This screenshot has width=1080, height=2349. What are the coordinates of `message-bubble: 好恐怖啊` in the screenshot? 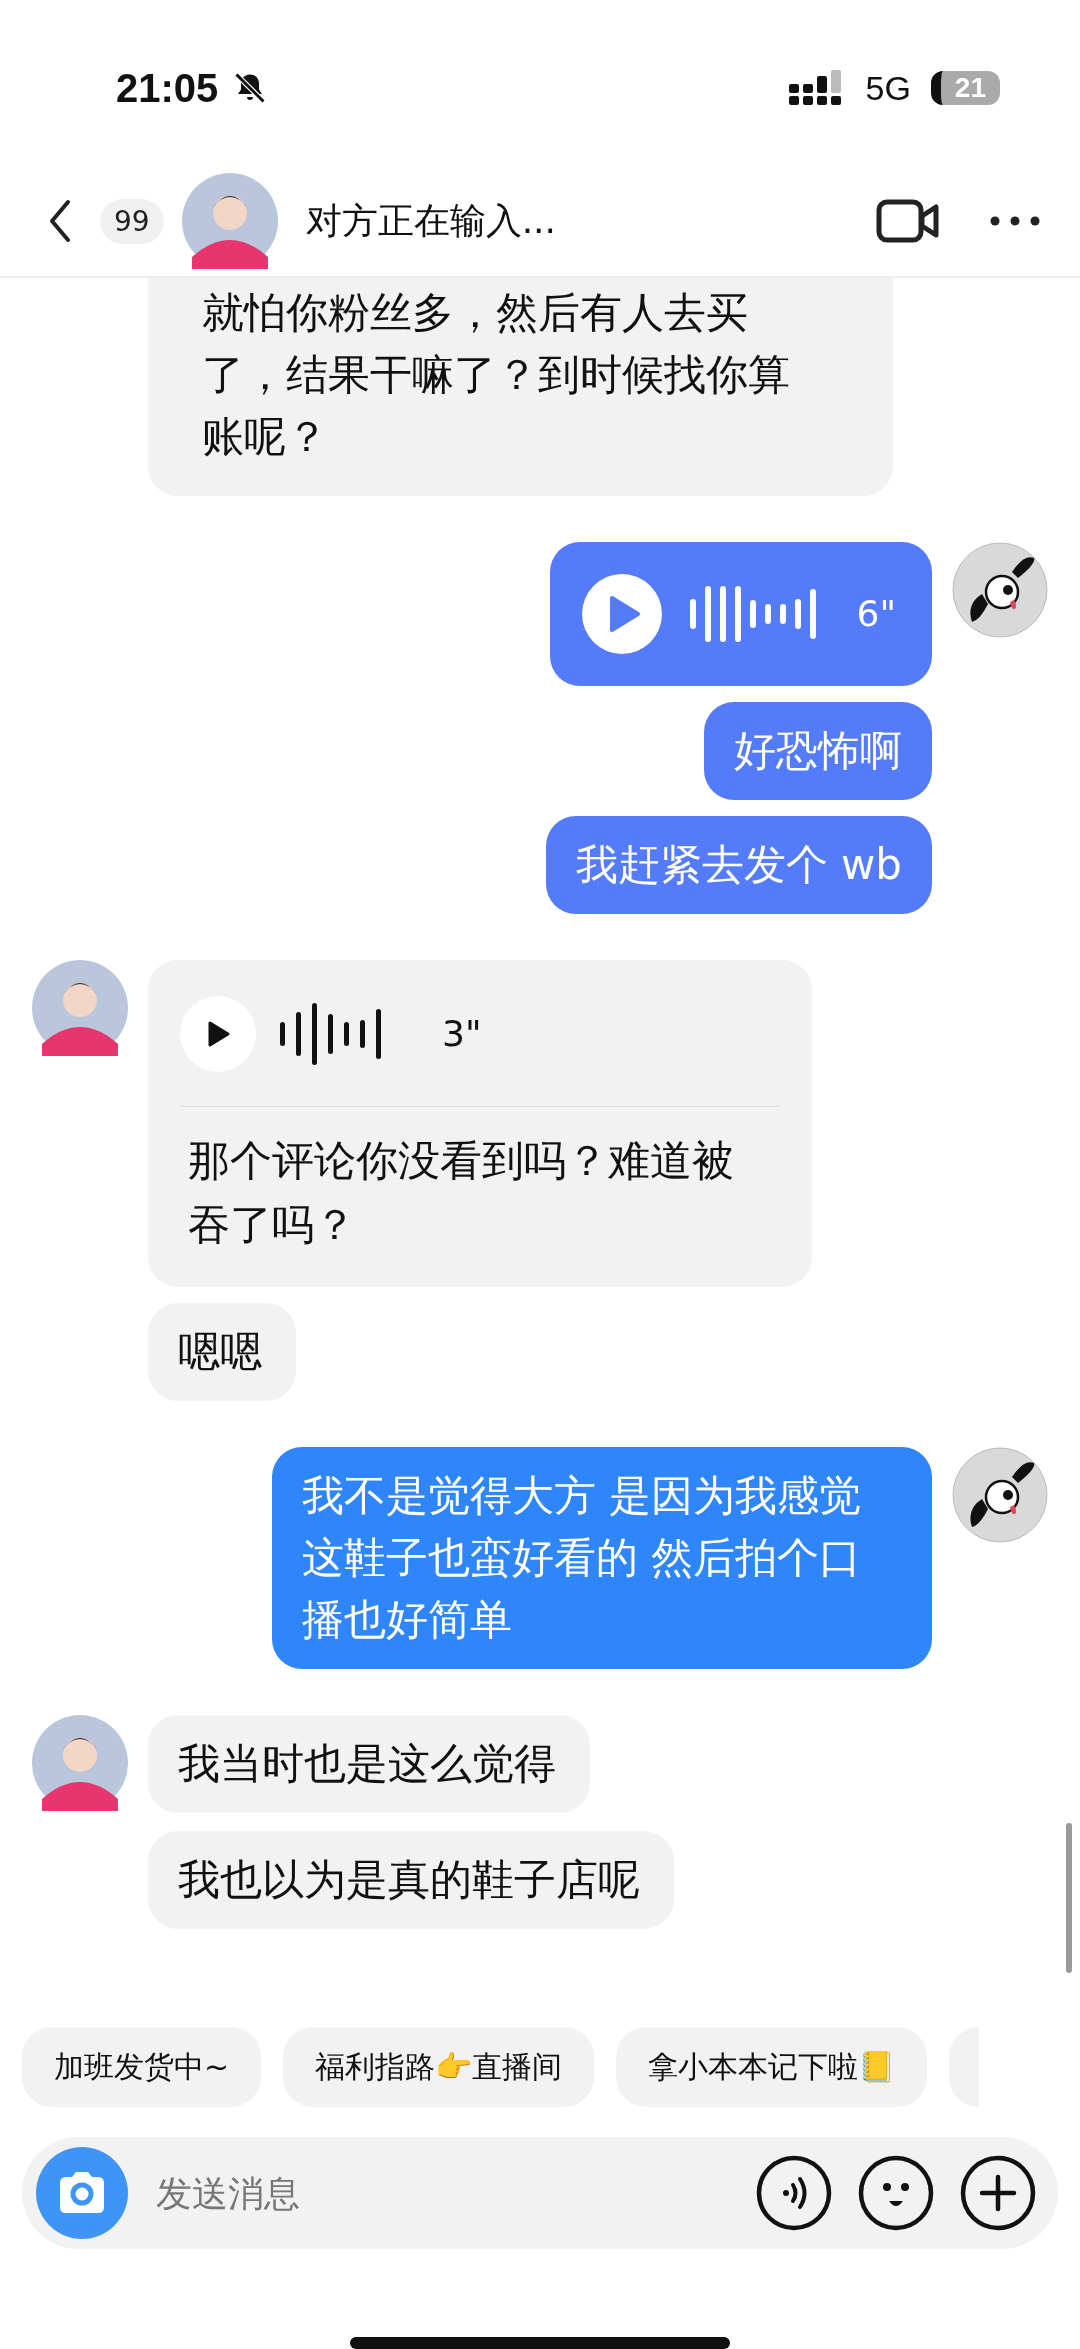 It's located at (818, 751).